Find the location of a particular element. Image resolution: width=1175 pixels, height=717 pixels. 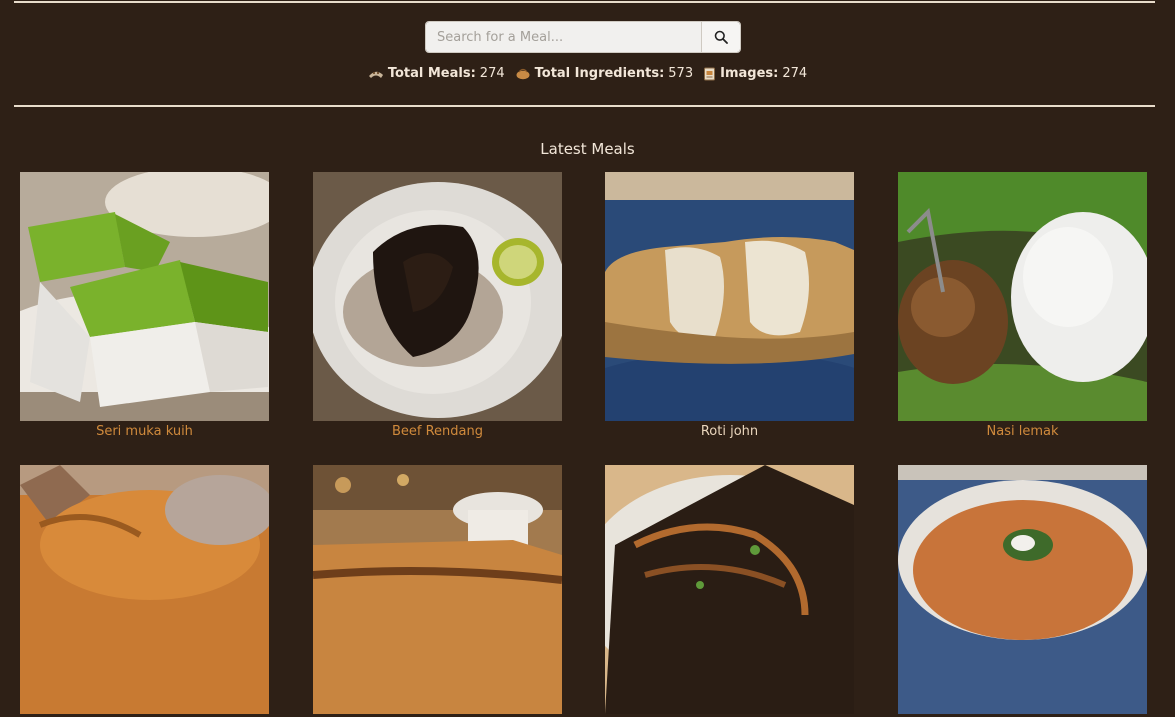

meal-card: Roti john is located at coordinates (729, 305).